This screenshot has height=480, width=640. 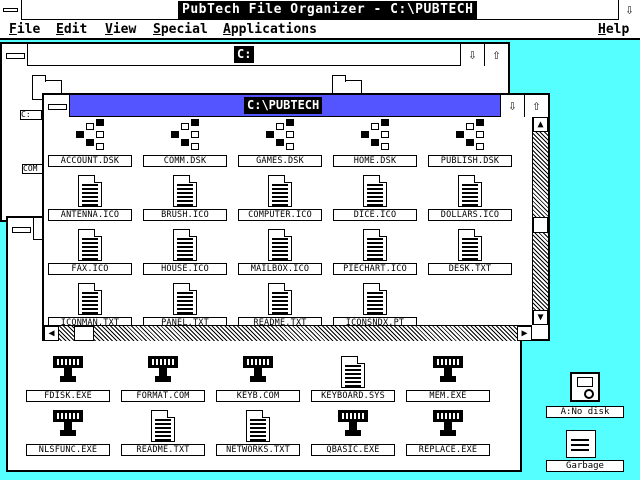 What do you see at coordinates (448, 434) in the screenshot?
I see `file-item: REPLACE.EXE` at bounding box center [448, 434].